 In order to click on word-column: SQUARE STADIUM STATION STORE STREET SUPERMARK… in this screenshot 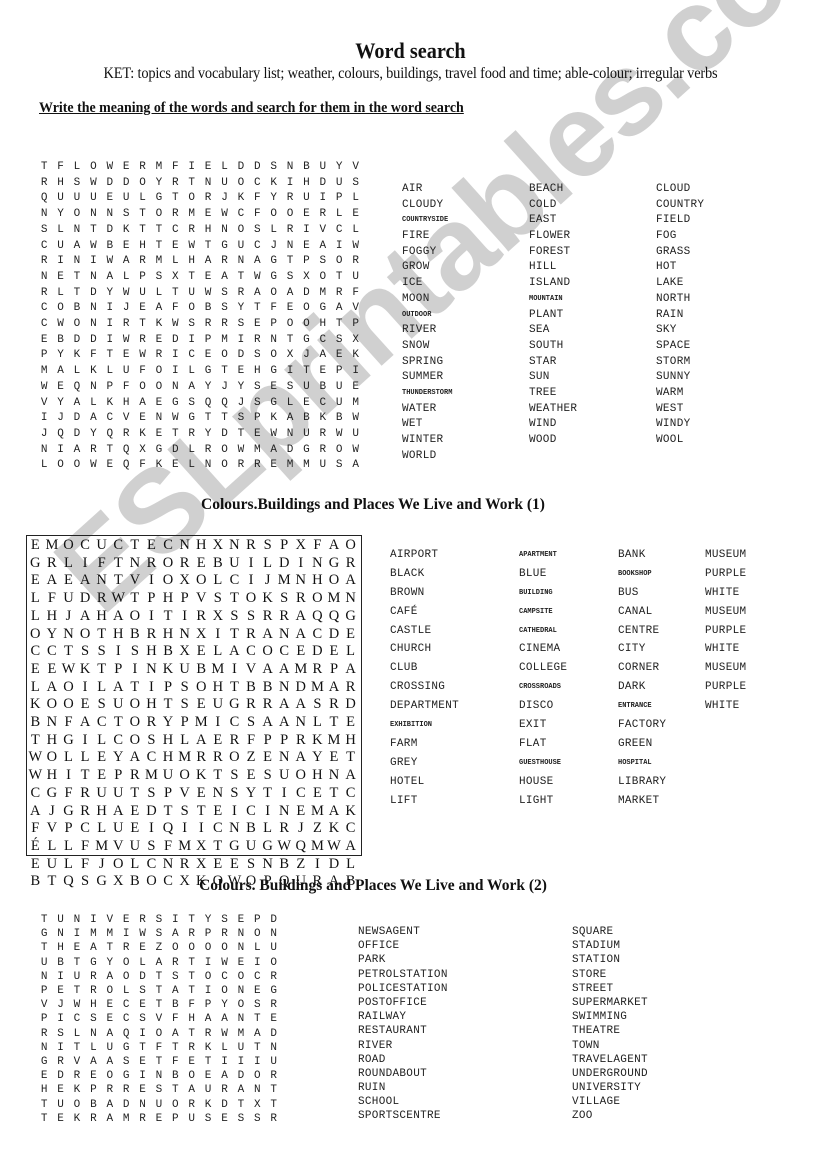, I will do `click(610, 1024)`.